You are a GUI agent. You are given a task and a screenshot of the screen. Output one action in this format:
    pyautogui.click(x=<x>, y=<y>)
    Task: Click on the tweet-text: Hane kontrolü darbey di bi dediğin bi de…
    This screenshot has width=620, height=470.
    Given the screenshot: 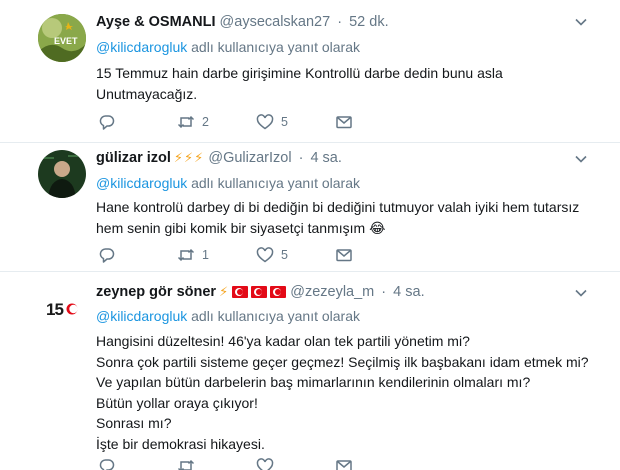 What is the action you would take?
    pyautogui.click(x=346, y=217)
    